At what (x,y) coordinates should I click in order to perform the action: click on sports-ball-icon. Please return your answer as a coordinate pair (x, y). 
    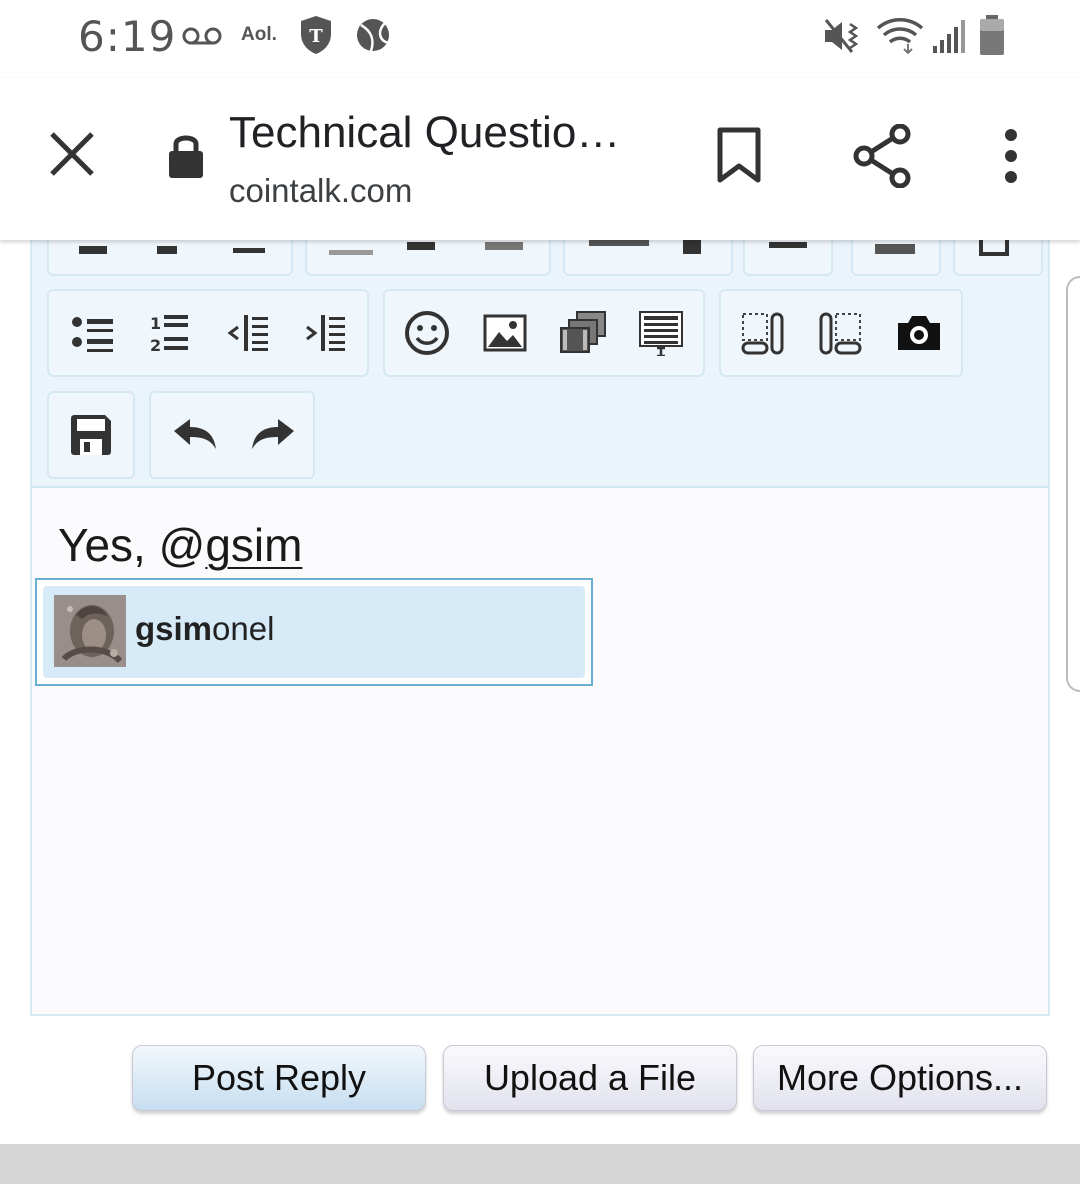
    Looking at the image, I should click on (373, 35).